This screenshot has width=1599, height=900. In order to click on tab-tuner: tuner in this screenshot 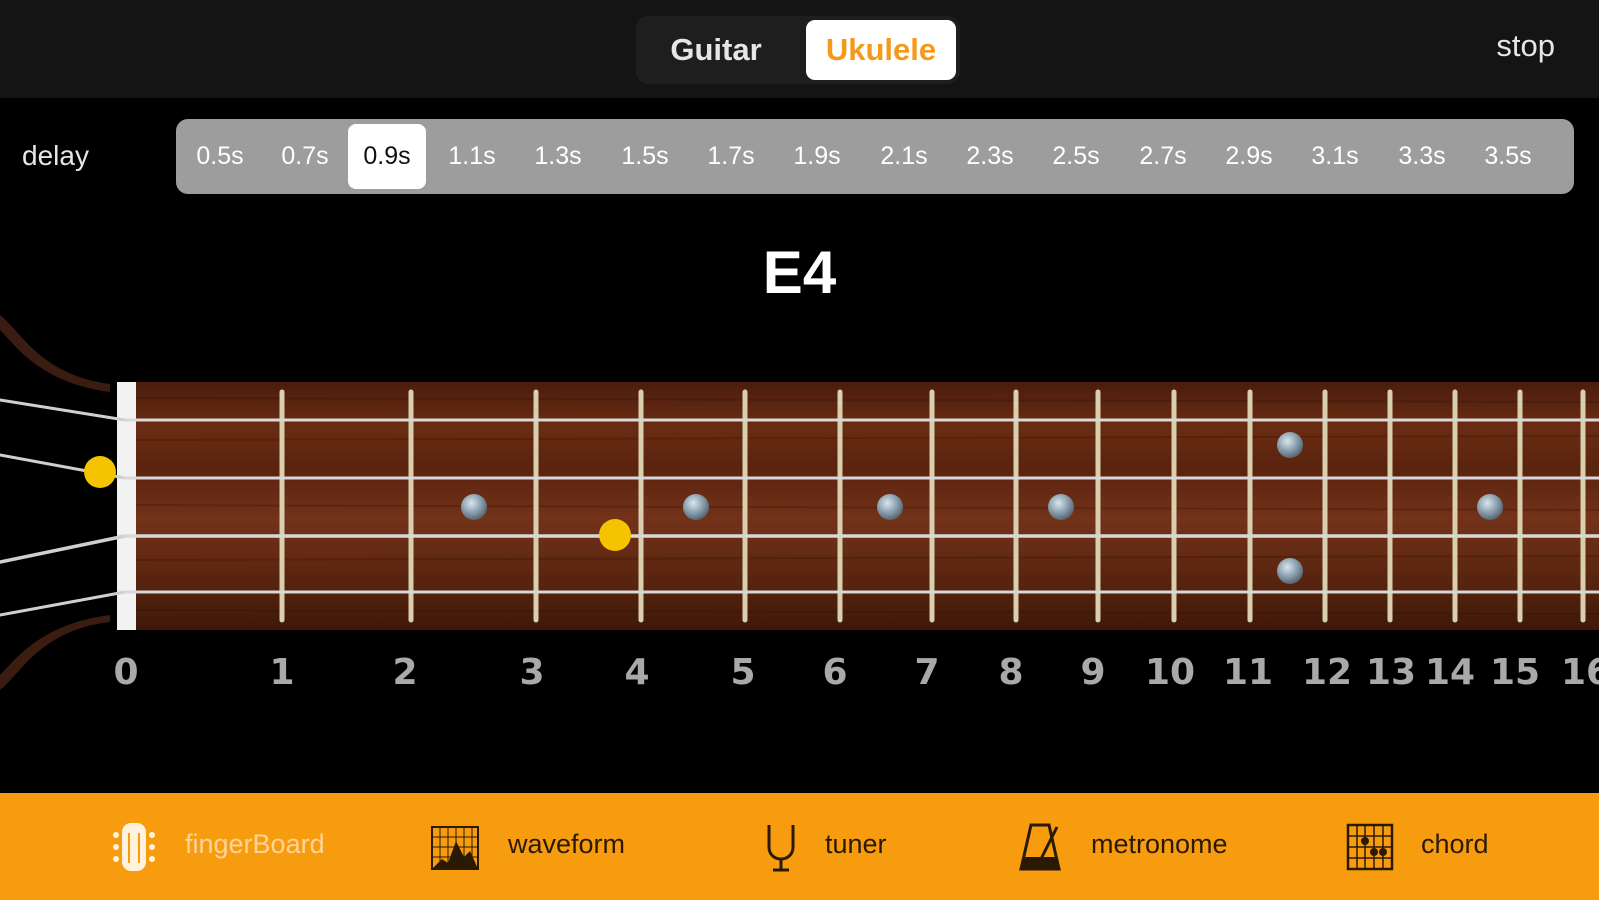, I will do `click(835, 846)`.